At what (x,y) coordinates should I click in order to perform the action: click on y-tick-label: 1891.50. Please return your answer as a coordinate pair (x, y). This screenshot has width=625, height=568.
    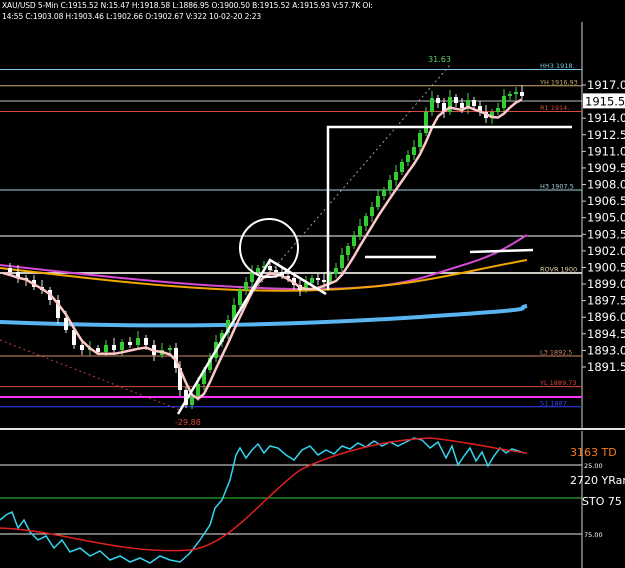
    Looking at the image, I should click on (606, 367).